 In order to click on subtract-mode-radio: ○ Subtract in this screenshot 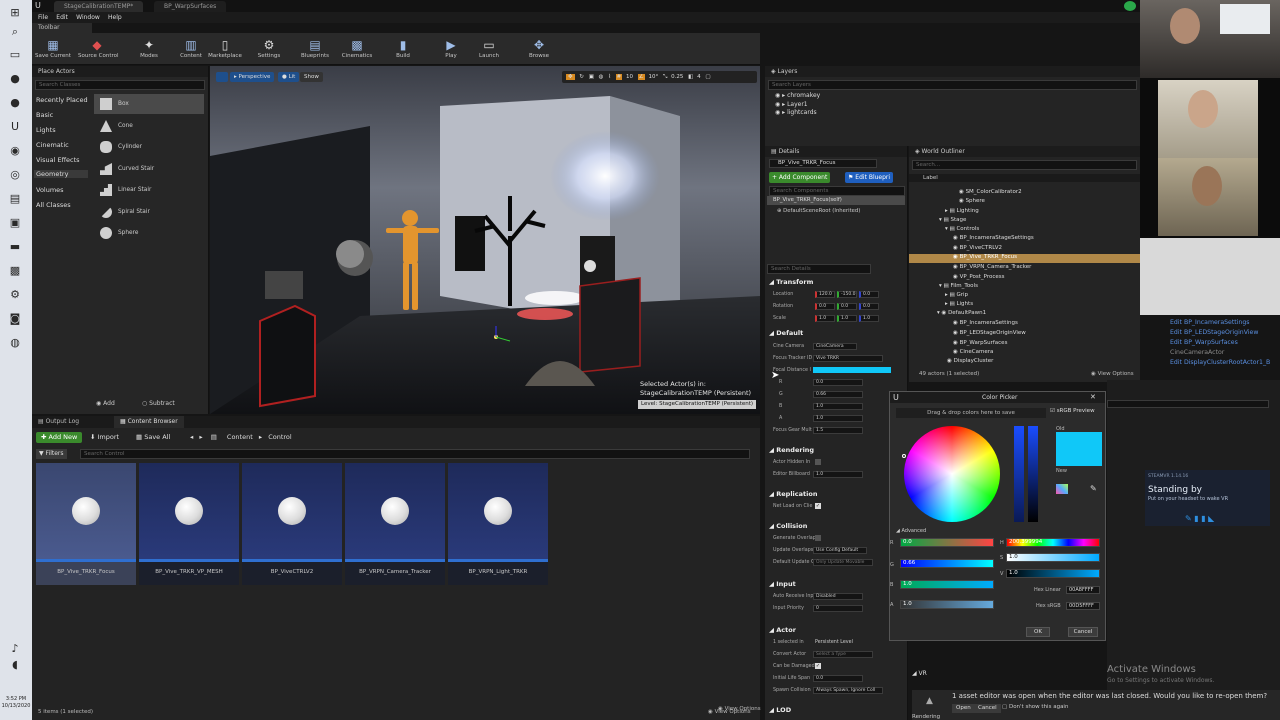, I will do `click(158, 403)`.